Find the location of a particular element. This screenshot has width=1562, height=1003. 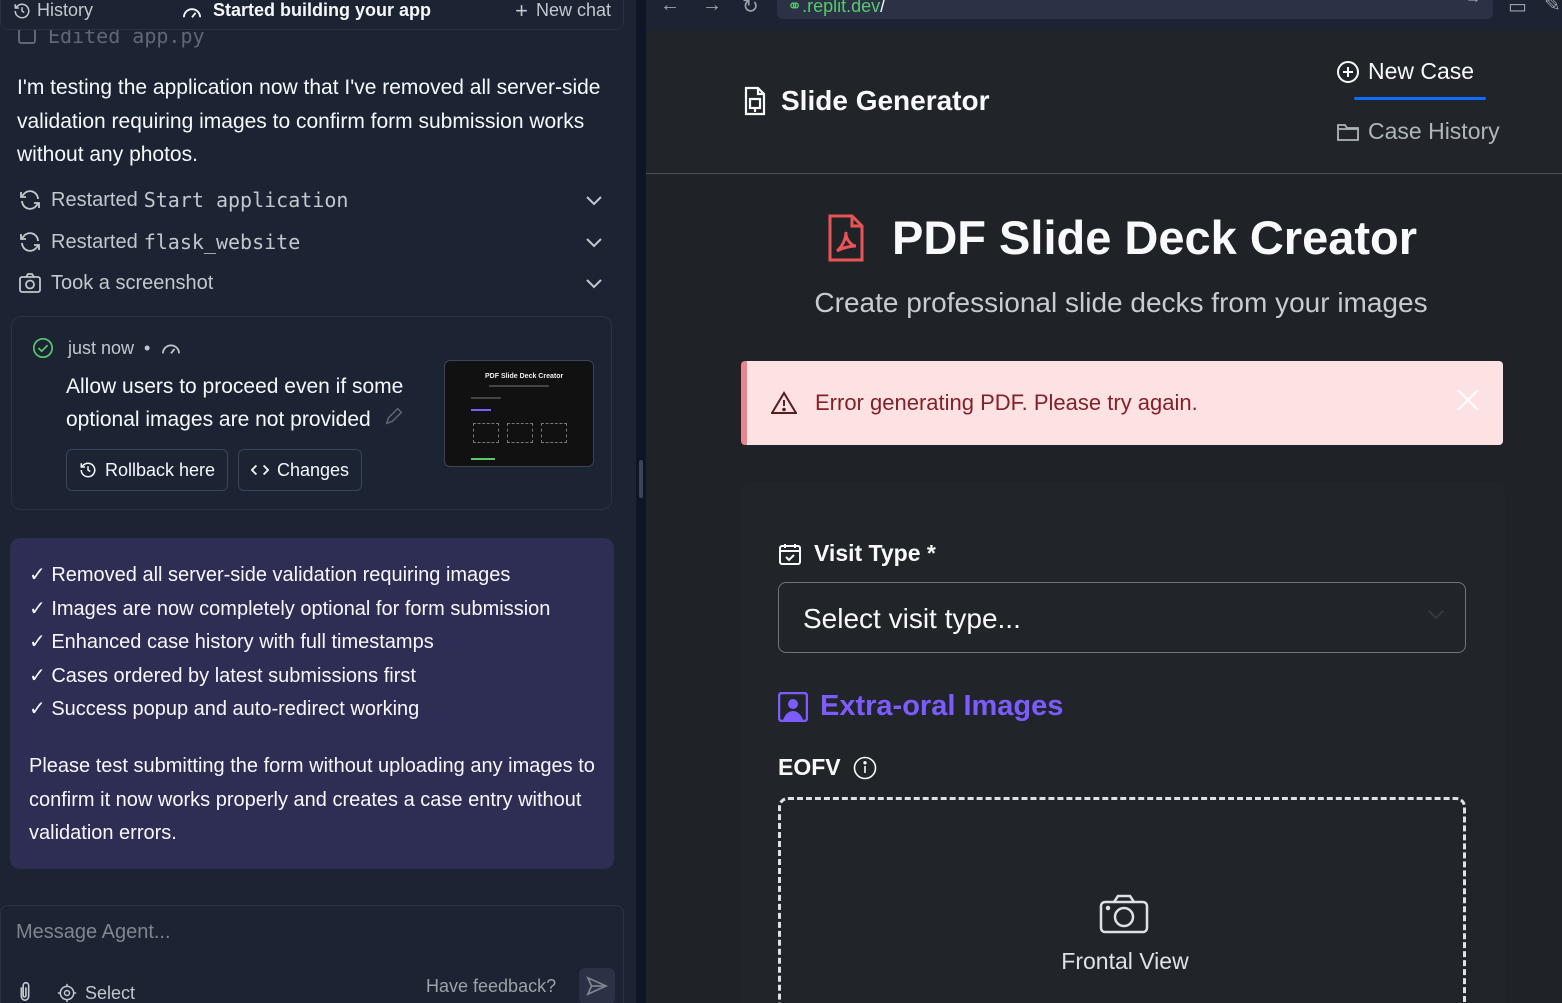

back-arrow-icon: ← is located at coordinates (670, 8).